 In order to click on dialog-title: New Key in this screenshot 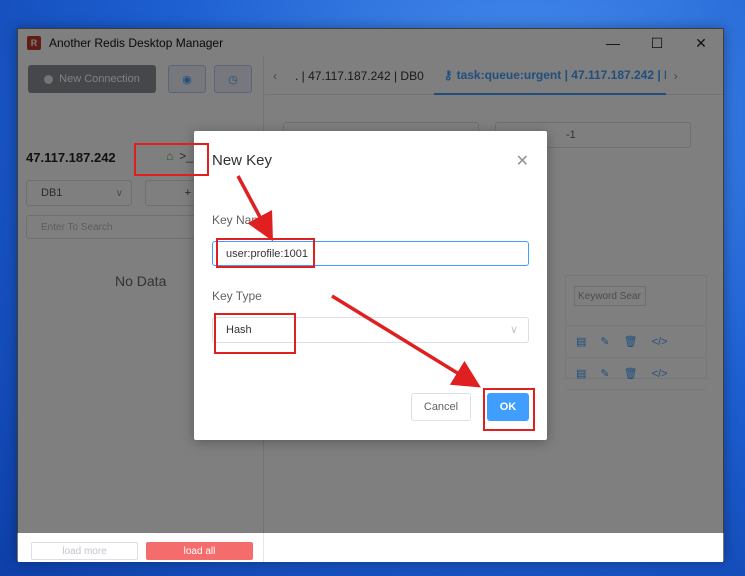, I will do `click(242, 160)`.